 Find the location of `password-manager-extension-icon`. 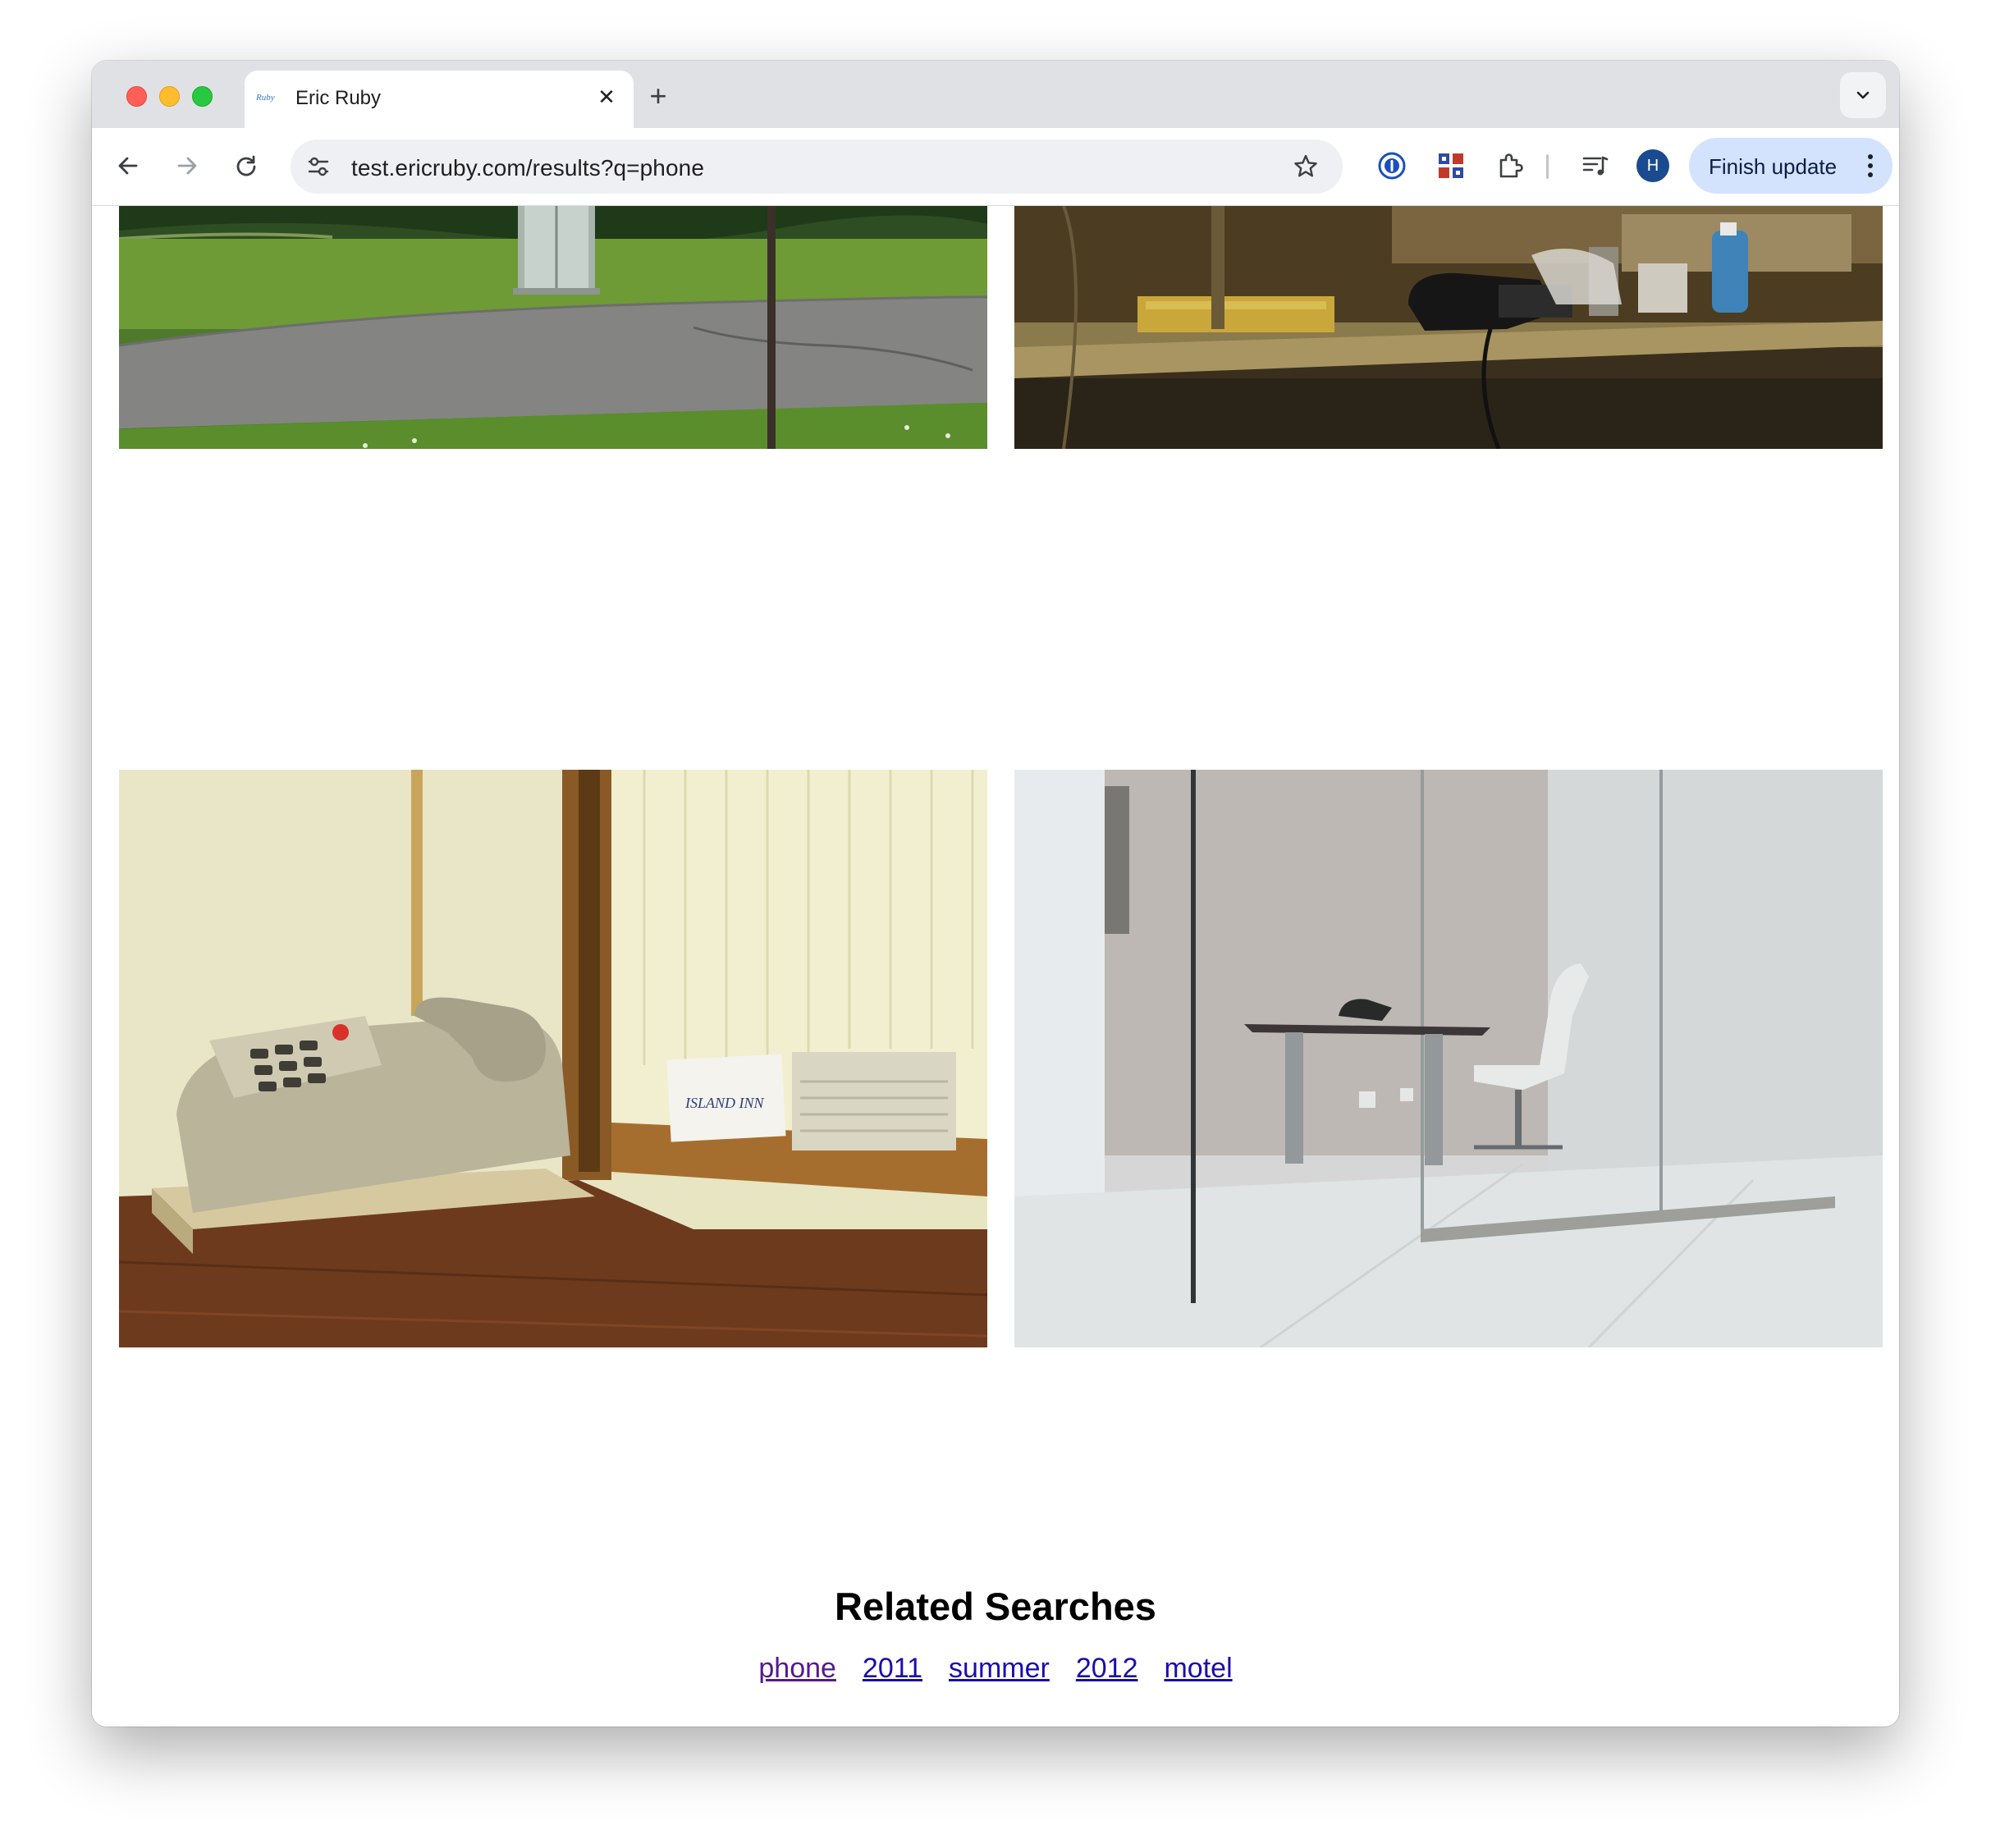

password-manager-extension-icon is located at coordinates (1392, 166).